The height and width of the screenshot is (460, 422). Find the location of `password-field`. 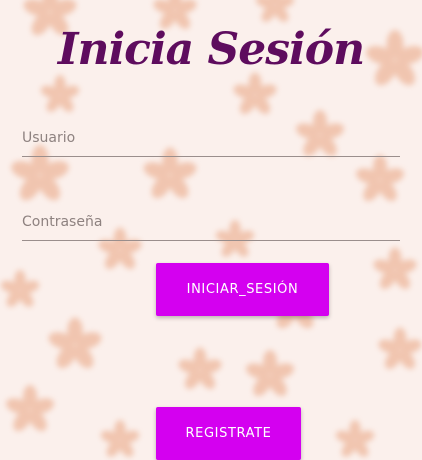

password-field is located at coordinates (211, 222).